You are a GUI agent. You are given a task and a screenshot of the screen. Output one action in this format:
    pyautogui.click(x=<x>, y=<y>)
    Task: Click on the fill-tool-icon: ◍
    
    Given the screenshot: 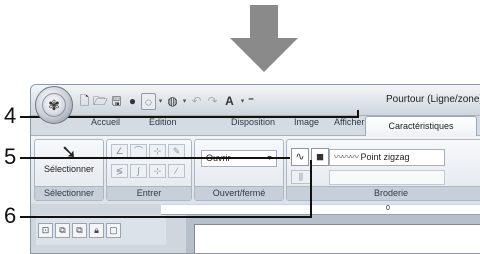 What is the action you would take?
    pyautogui.click(x=172, y=101)
    